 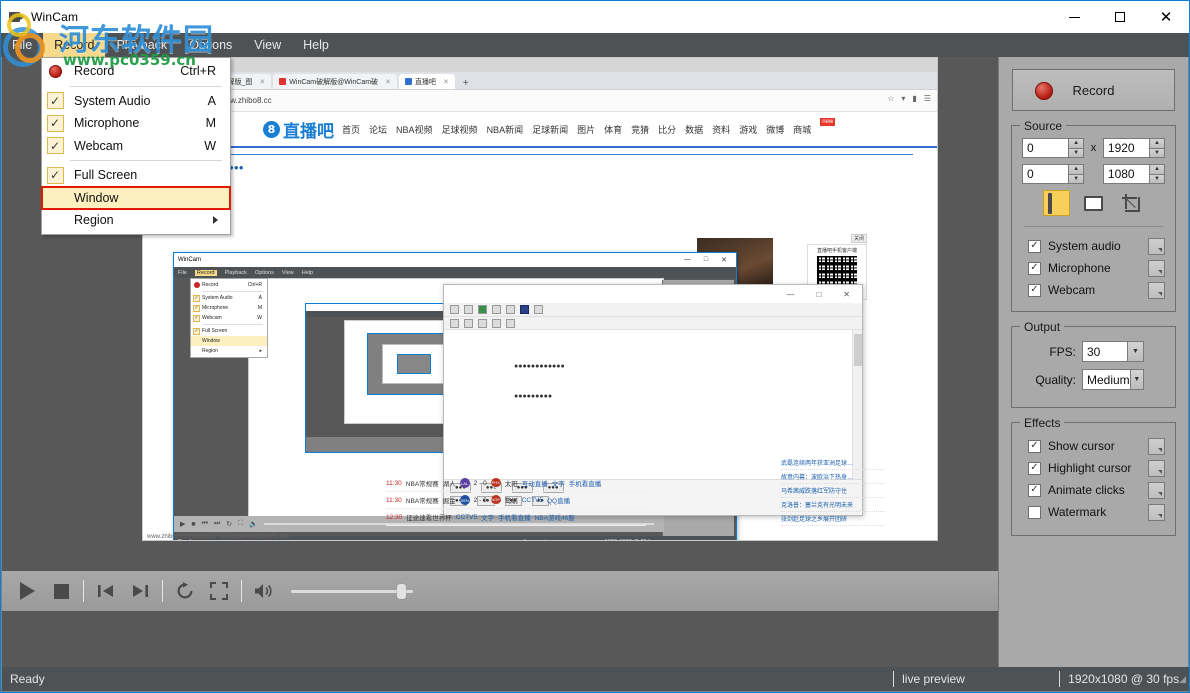 What do you see at coordinates (818, 294) in the screenshot?
I see `maximize-icon: □` at bounding box center [818, 294].